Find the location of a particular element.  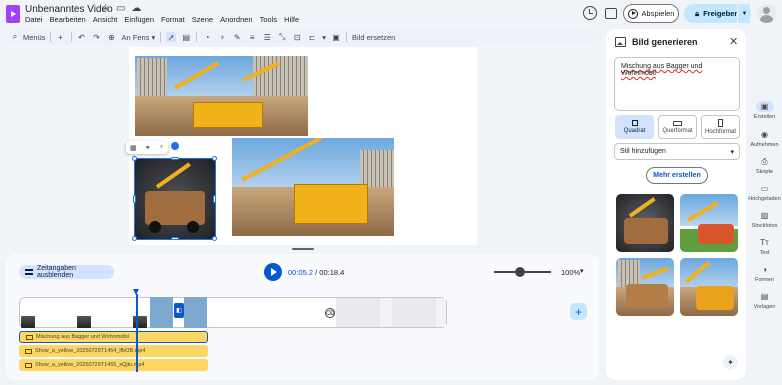

lock-icon: 🔒︎ is located at coordinates (697, 13).